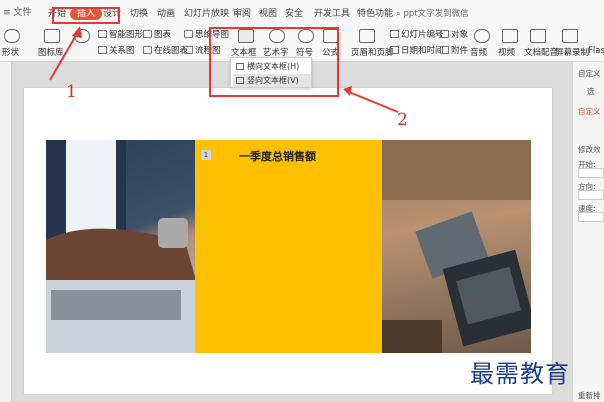 Image resolution: width=604 pixels, height=402 pixels. Describe the element at coordinates (71, 92) in the screenshot. I see `annotation-label-1: 1` at that location.